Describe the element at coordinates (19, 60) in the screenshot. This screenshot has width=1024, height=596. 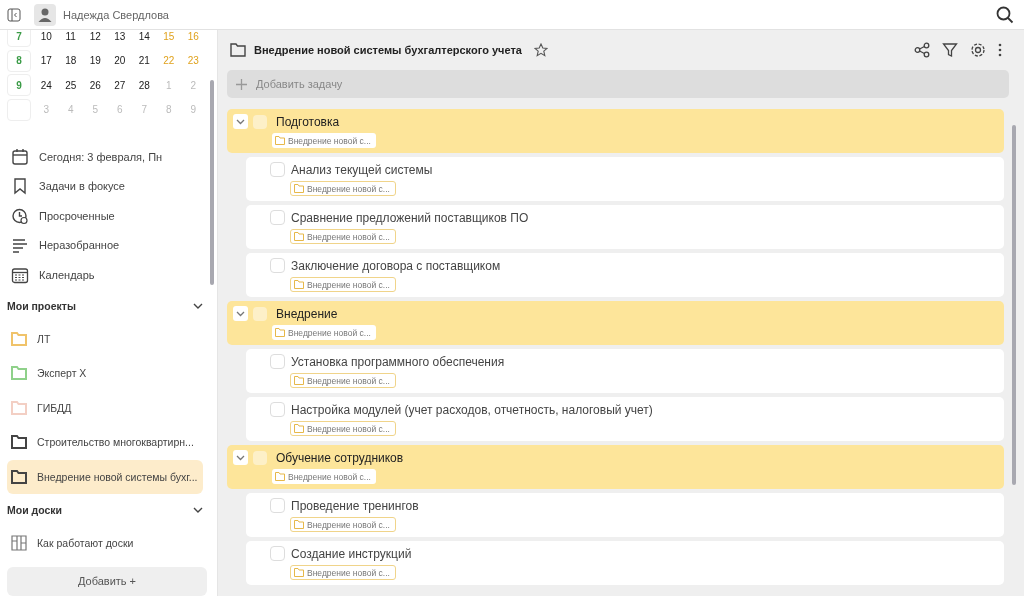
I see `week-number: 8` at that location.